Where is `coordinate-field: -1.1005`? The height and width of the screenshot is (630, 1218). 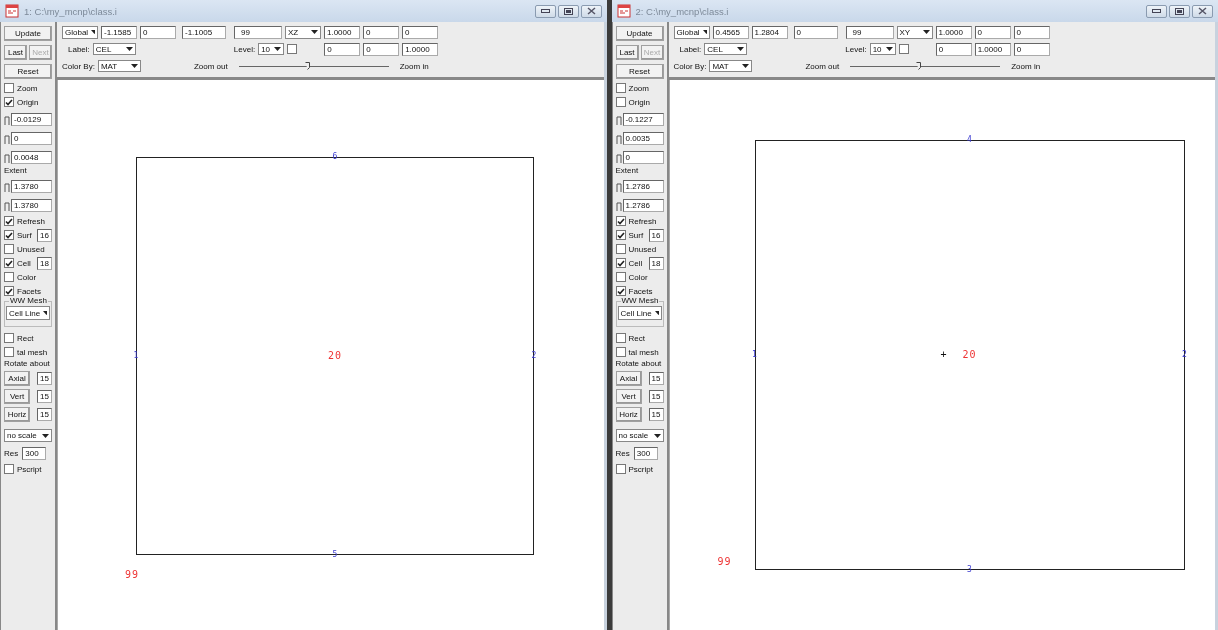
coordinate-field: -1.1005 is located at coordinates (204, 32).